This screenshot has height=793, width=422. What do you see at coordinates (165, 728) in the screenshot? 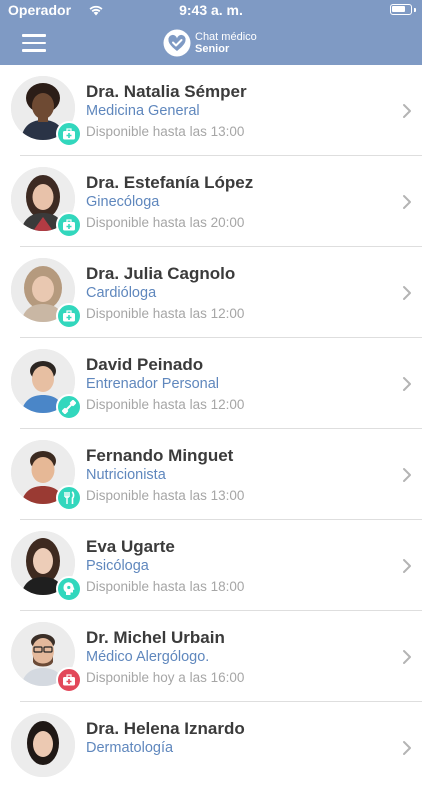
I see `doctor-name: Dra. Helena Iznardo` at bounding box center [165, 728].